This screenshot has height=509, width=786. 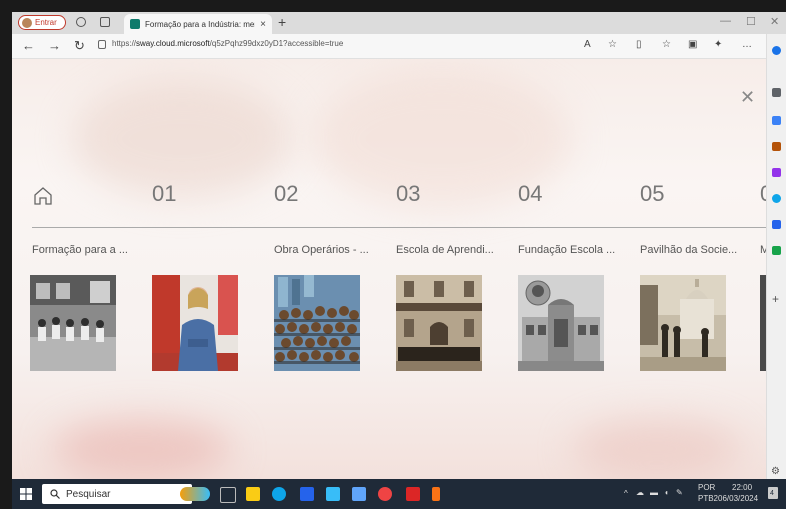 What do you see at coordinates (708, 498) in the screenshot?
I see `language-bottom: PTB2` at bounding box center [708, 498].